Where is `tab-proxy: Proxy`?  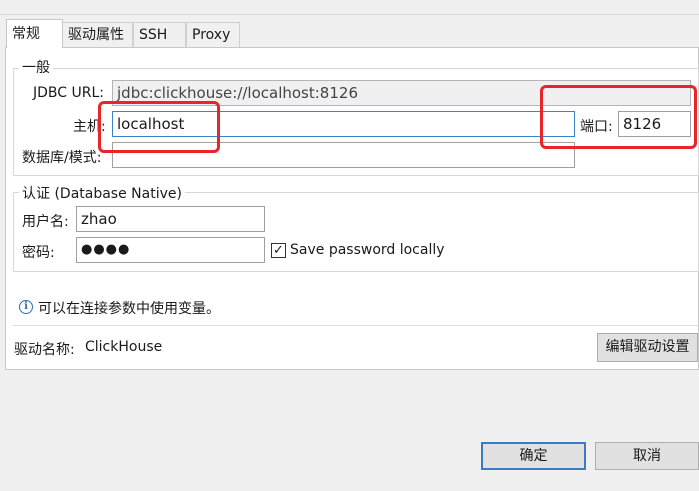
tab-proxy: Proxy is located at coordinates (213, 34).